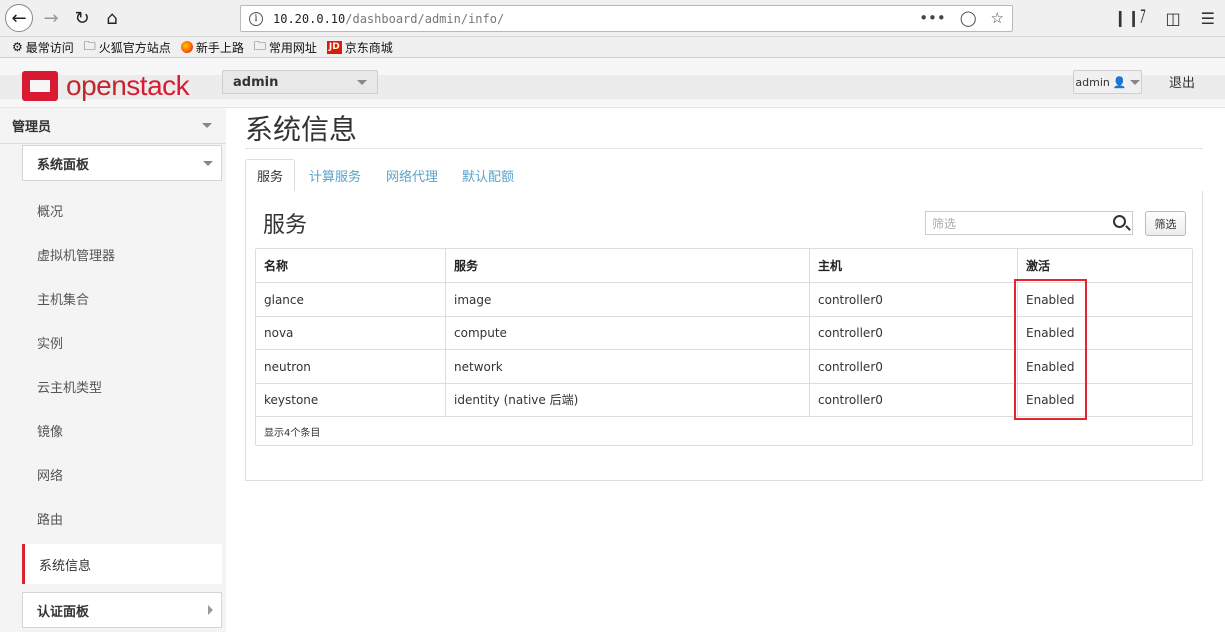  What do you see at coordinates (1029, 223) in the screenshot?
I see `filter-input: 筛选` at bounding box center [1029, 223].